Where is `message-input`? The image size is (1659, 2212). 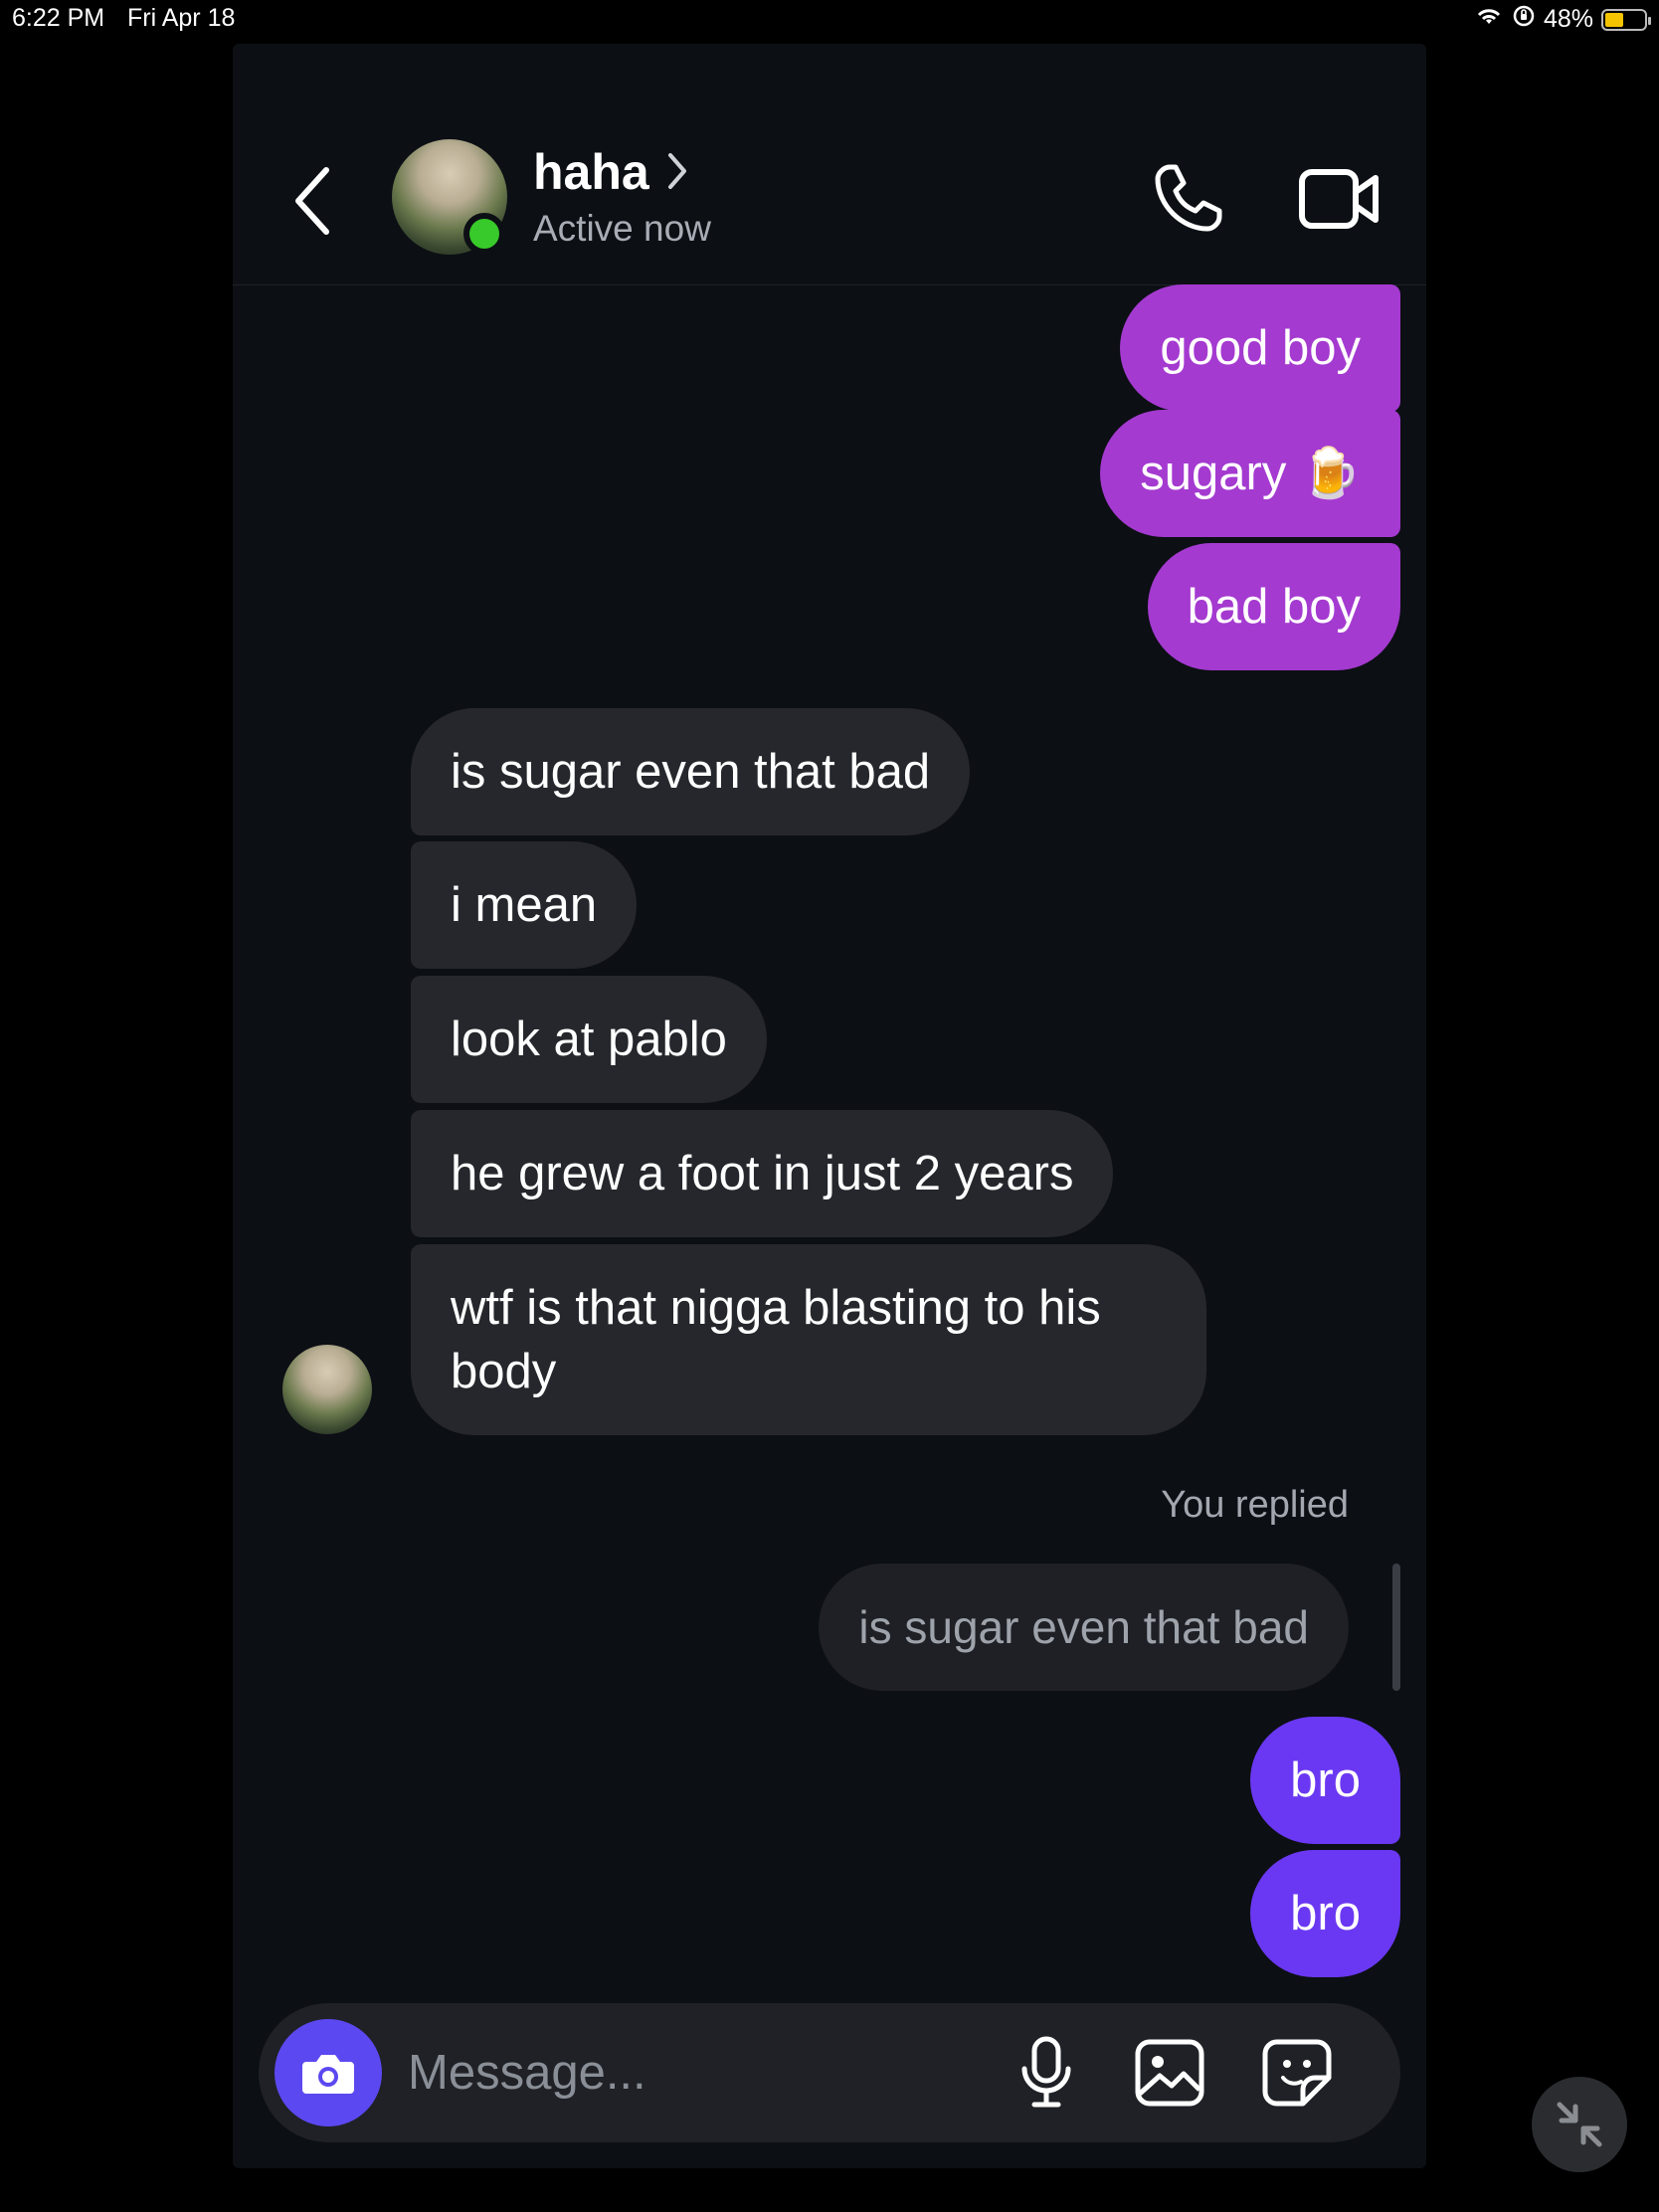 message-input is located at coordinates (646, 2072).